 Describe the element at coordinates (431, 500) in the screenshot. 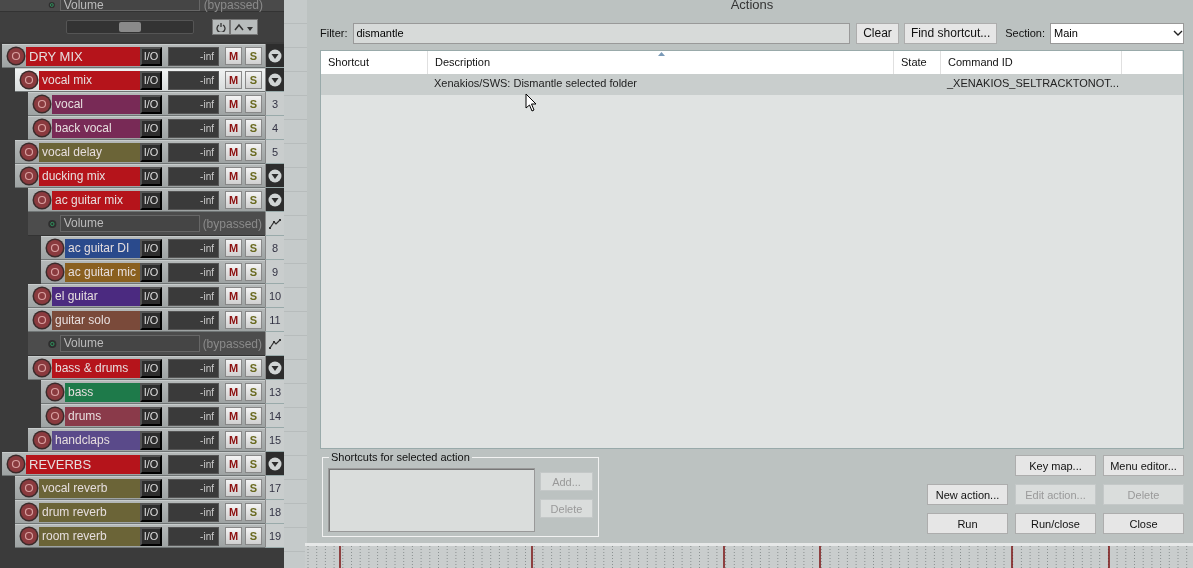

I see `shortcuts-listbox` at that location.